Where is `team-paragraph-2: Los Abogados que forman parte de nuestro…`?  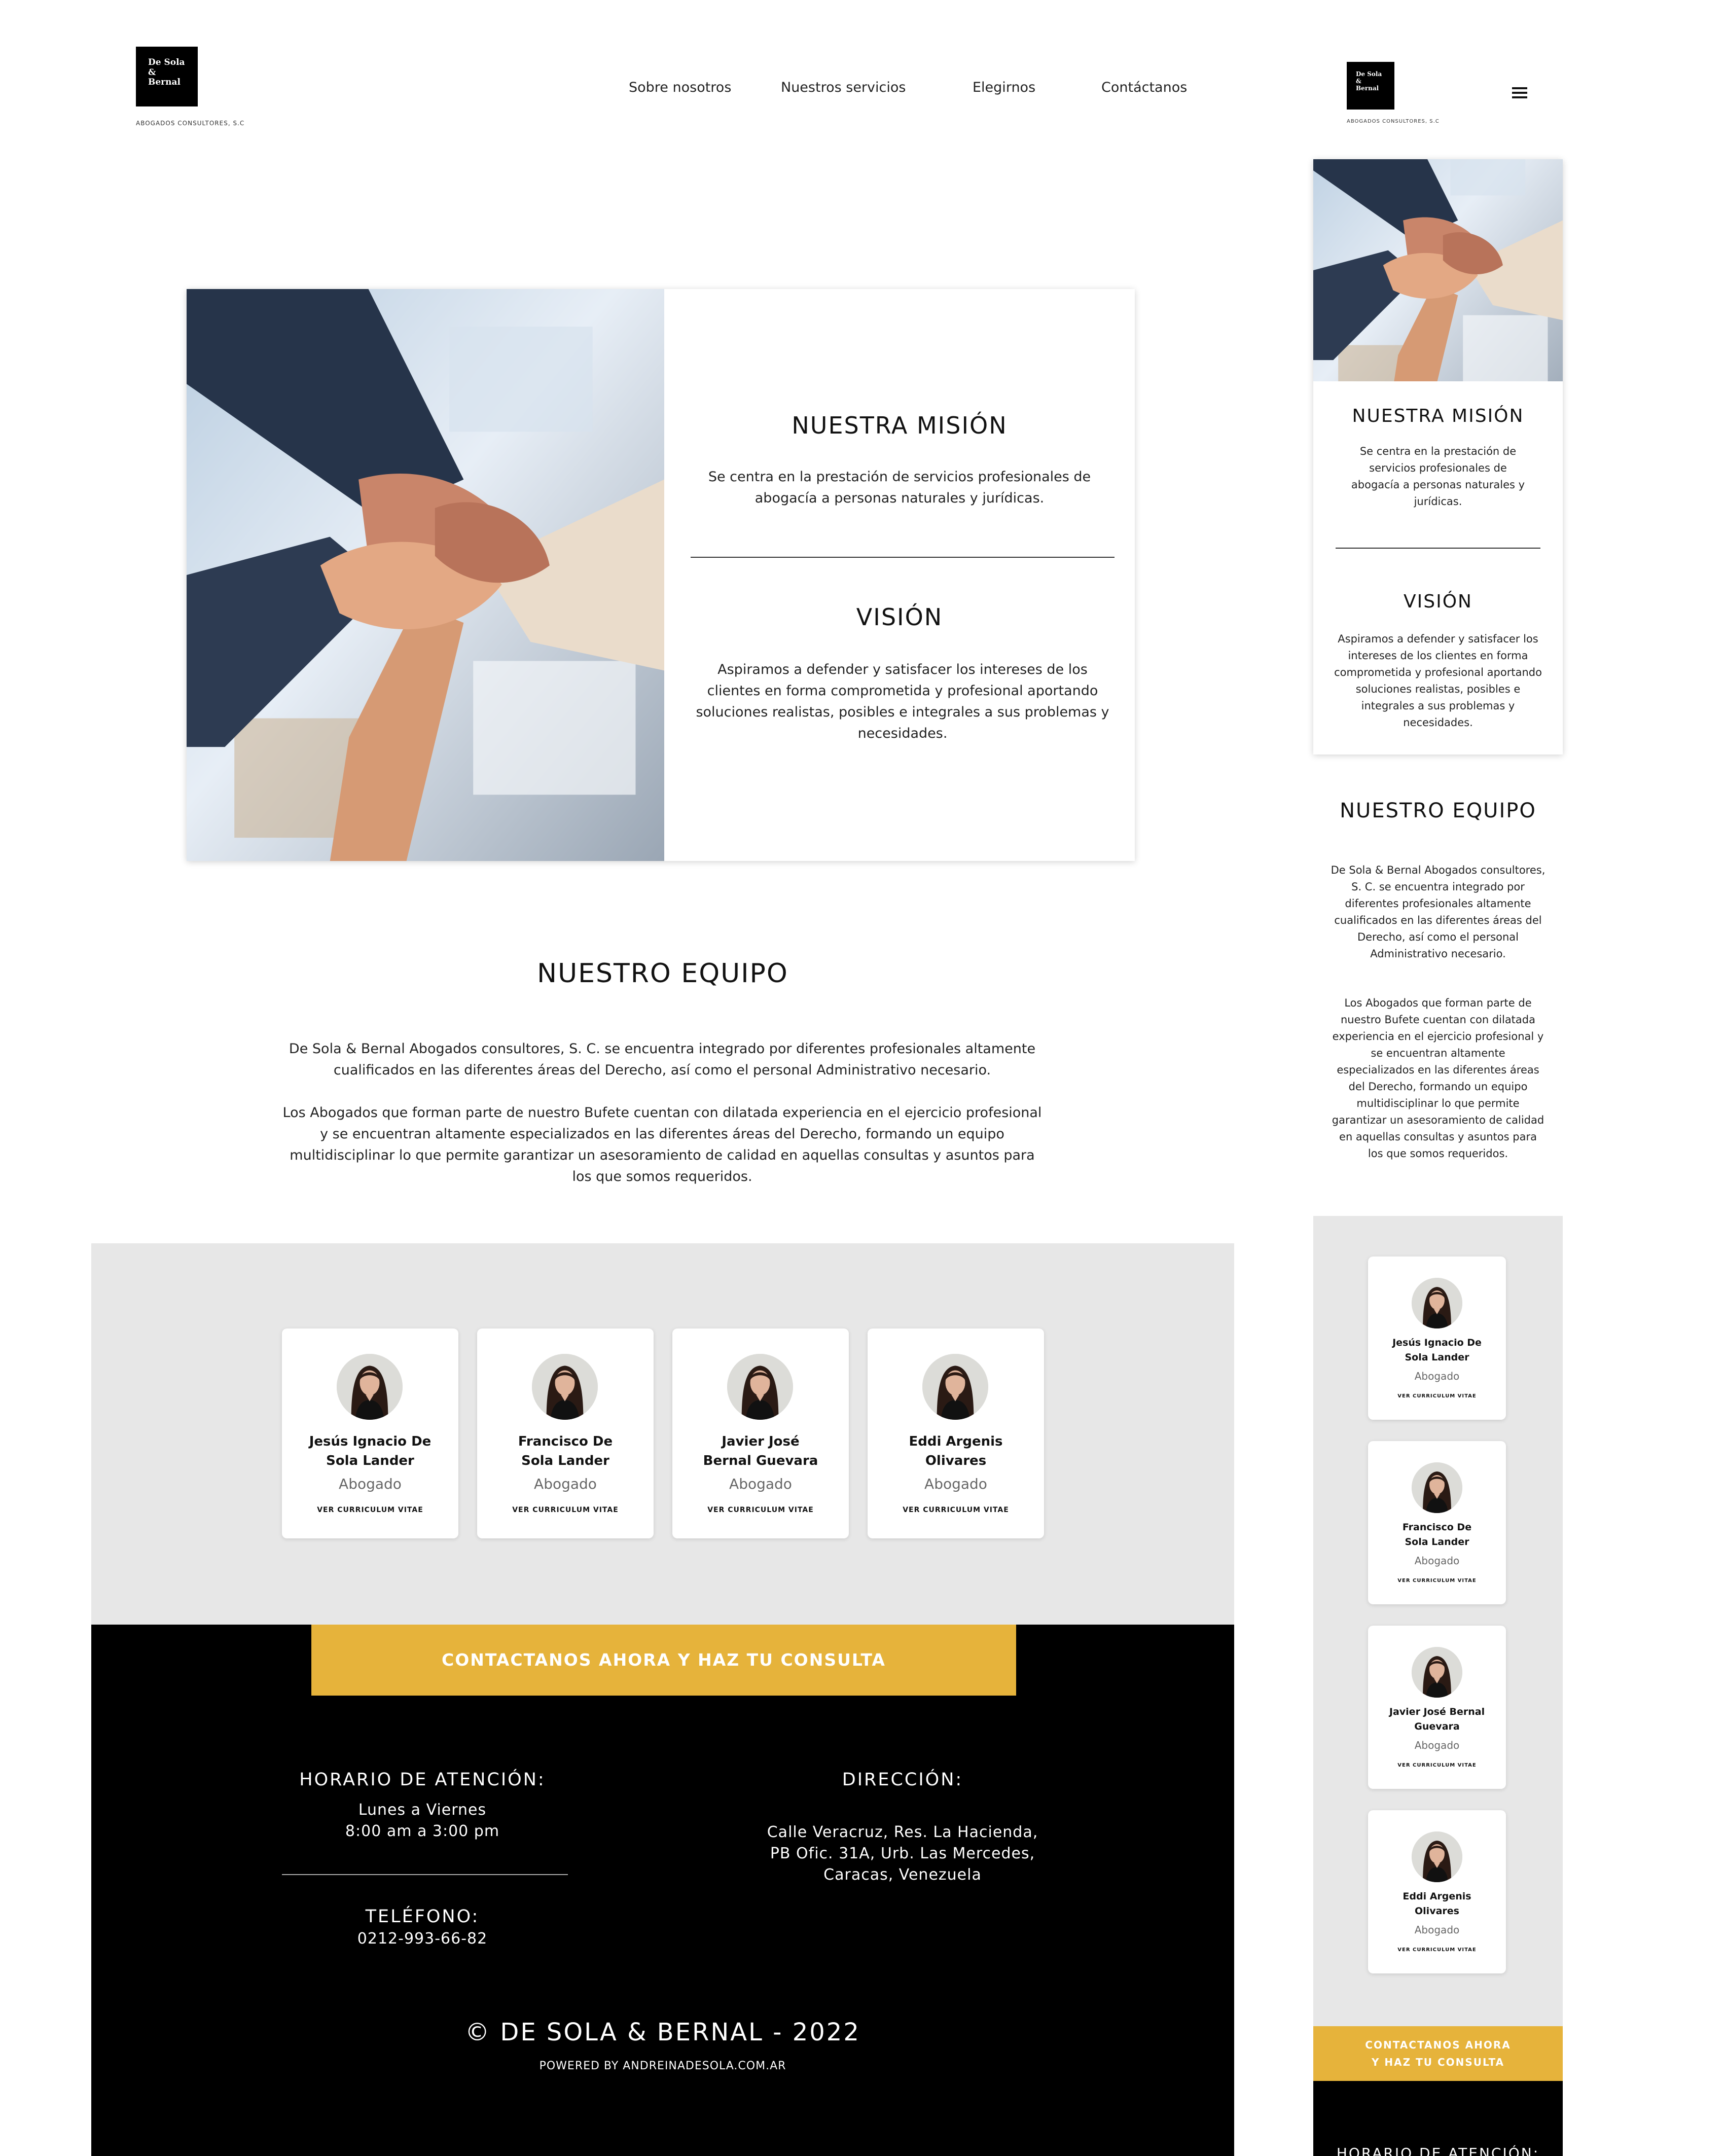
team-paragraph-2: Los Abogados que forman parte de nuestro… is located at coordinates (662, 1144).